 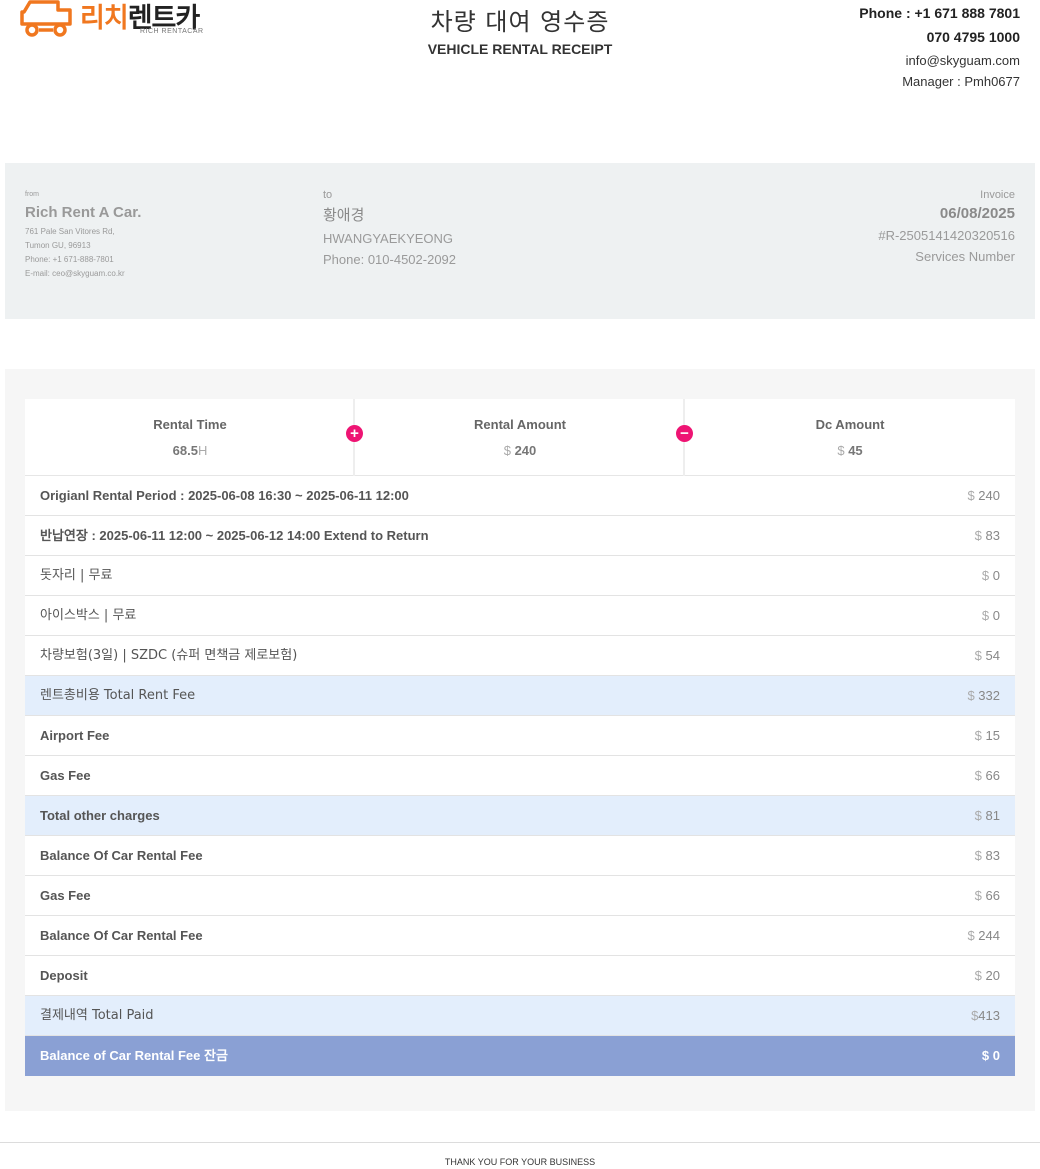 I want to click on charge-amount: $ 20, so click(x=987, y=975).